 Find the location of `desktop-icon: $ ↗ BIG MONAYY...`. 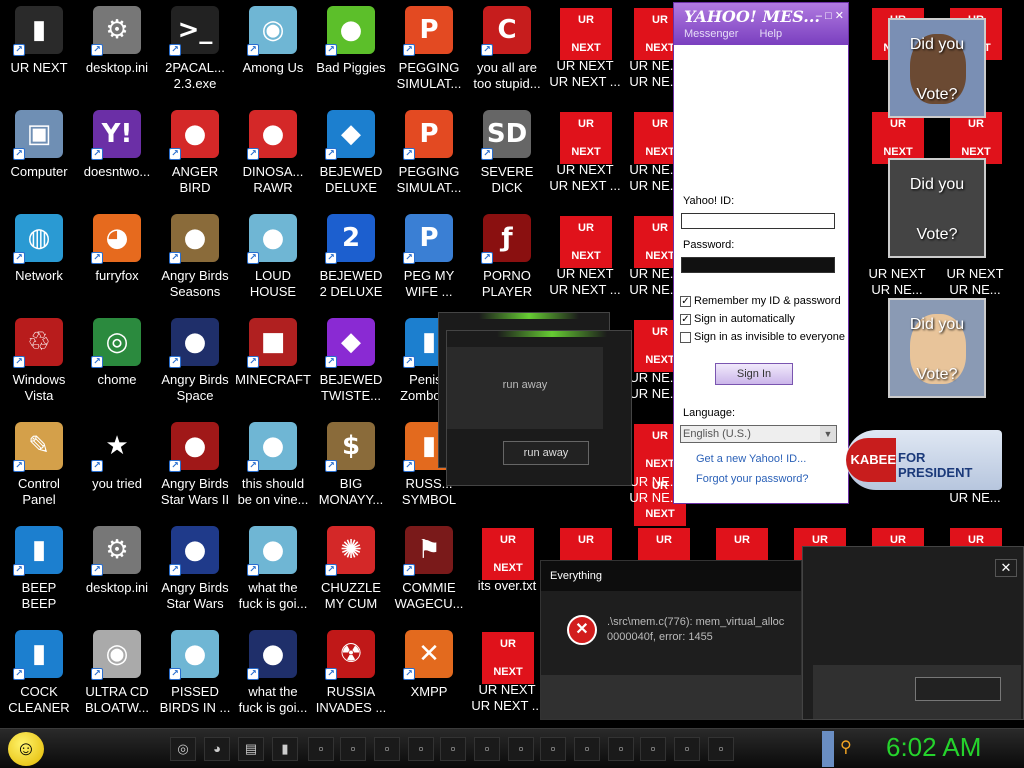

desktop-icon: $ ↗ BIG MONAYY... is located at coordinates (351, 470).